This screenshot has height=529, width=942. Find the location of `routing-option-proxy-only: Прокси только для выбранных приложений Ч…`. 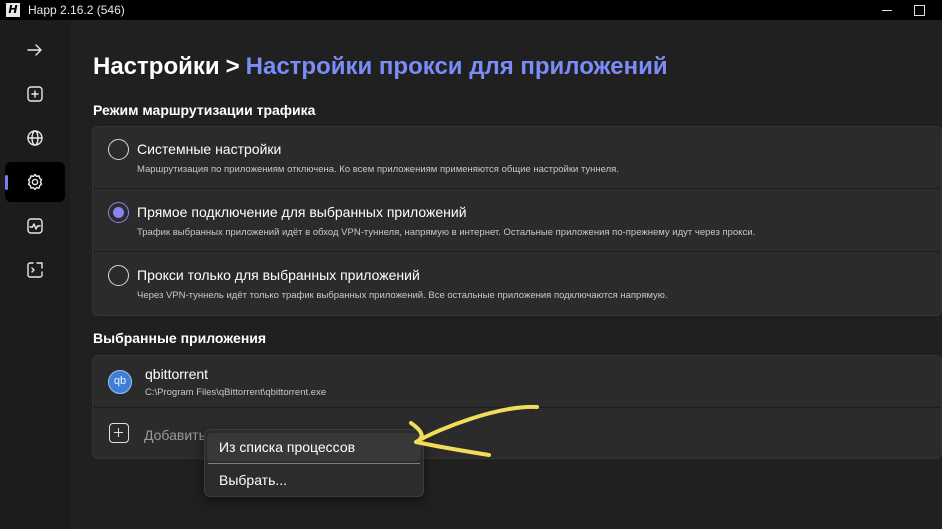

routing-option-proxy-only: Прокси только для выбранных приложений Ч… is located at coordinates (517, 284).